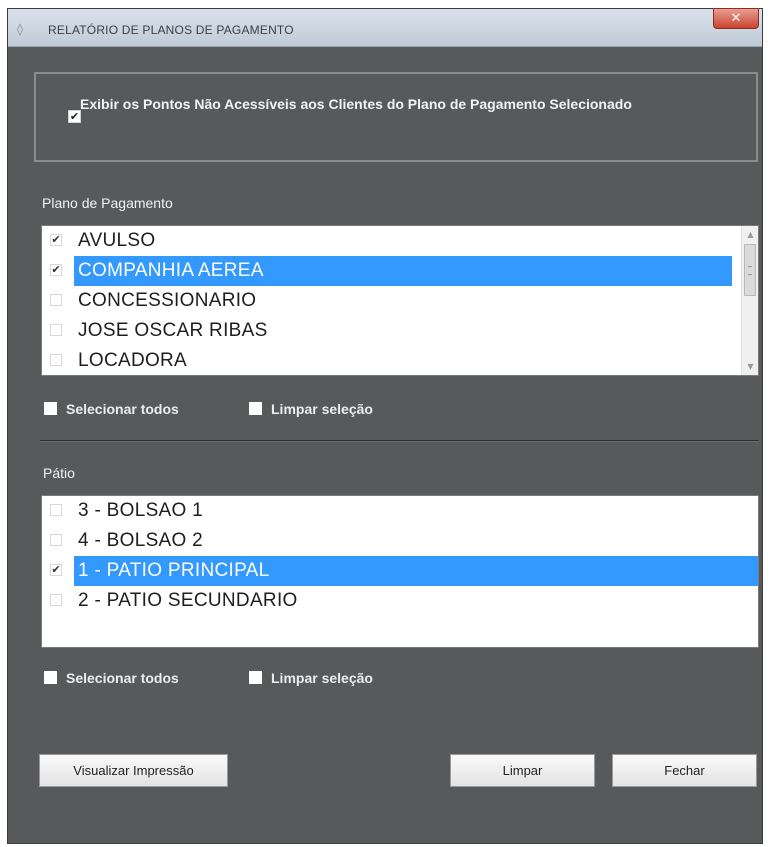  Describe the element at coordinates (322, 409) in the screenshot. I see `plano-clear-selection-label: Limpar seleção` at that location.